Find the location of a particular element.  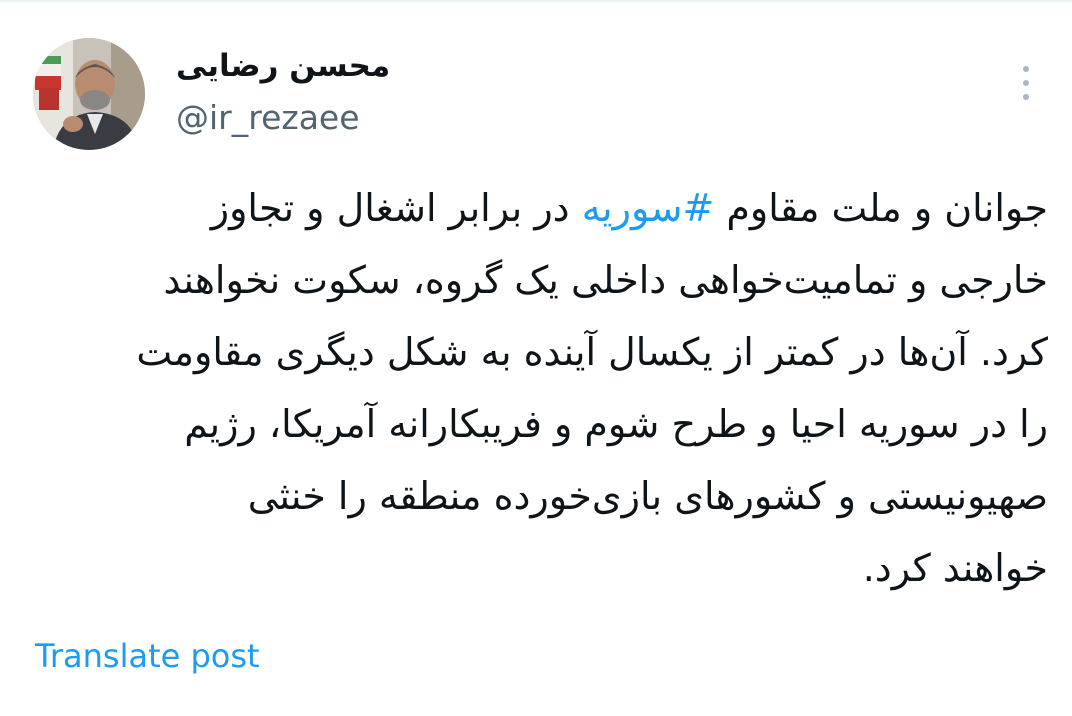

avatar-image is located at coordinates (89, 94).